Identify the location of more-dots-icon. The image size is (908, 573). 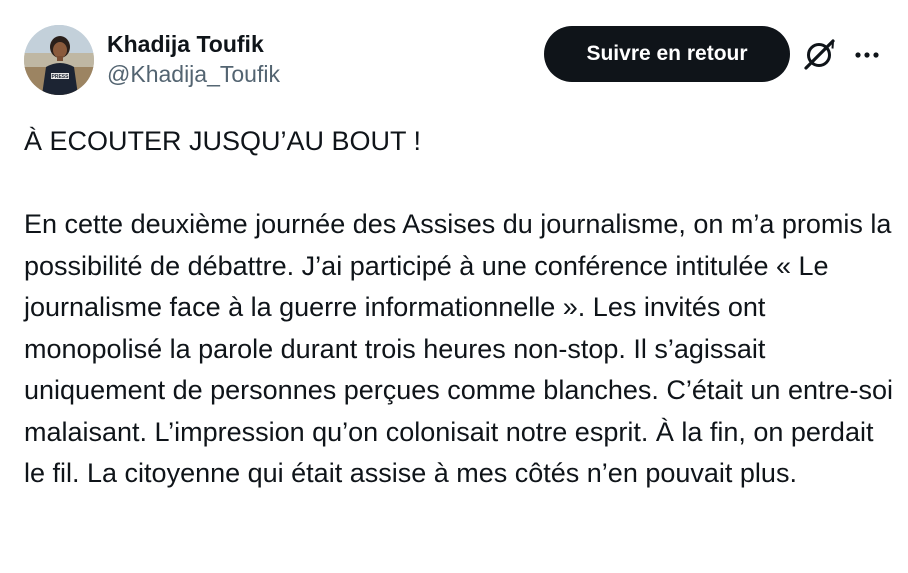
(867, 55).